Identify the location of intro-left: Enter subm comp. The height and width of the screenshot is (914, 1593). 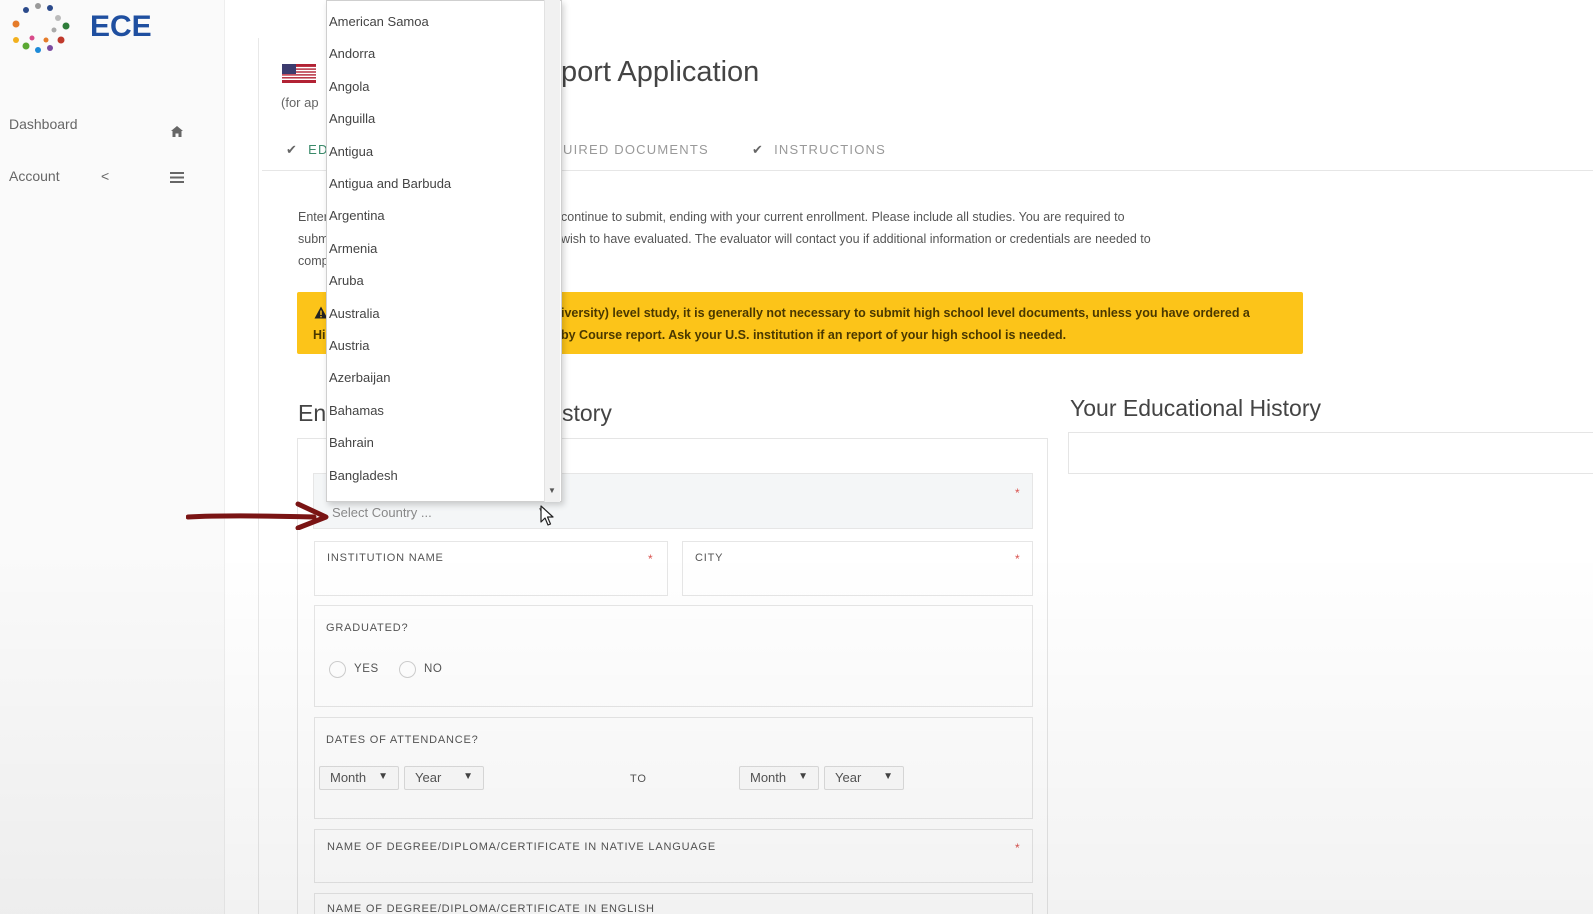
(313, 239).